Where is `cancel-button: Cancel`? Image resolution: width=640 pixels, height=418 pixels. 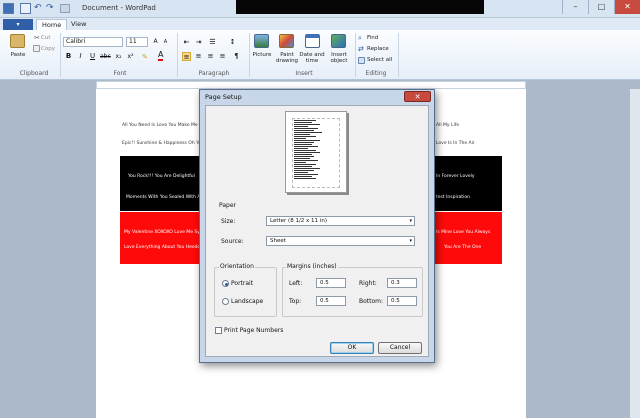
cancel-button: Cancel is located at coordinates (400, 348).